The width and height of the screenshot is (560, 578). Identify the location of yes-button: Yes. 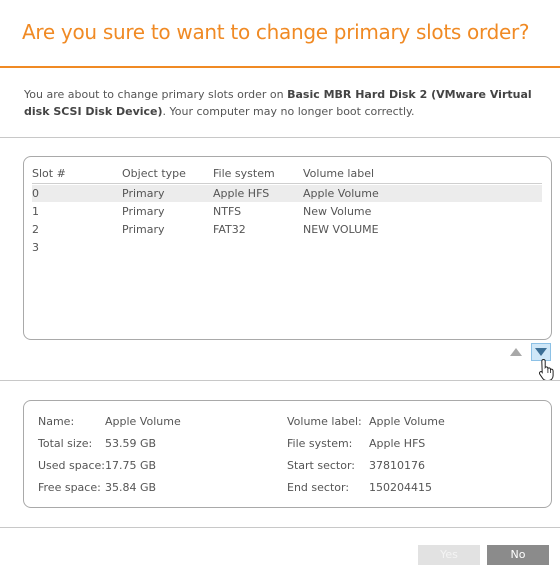
(449, 555).